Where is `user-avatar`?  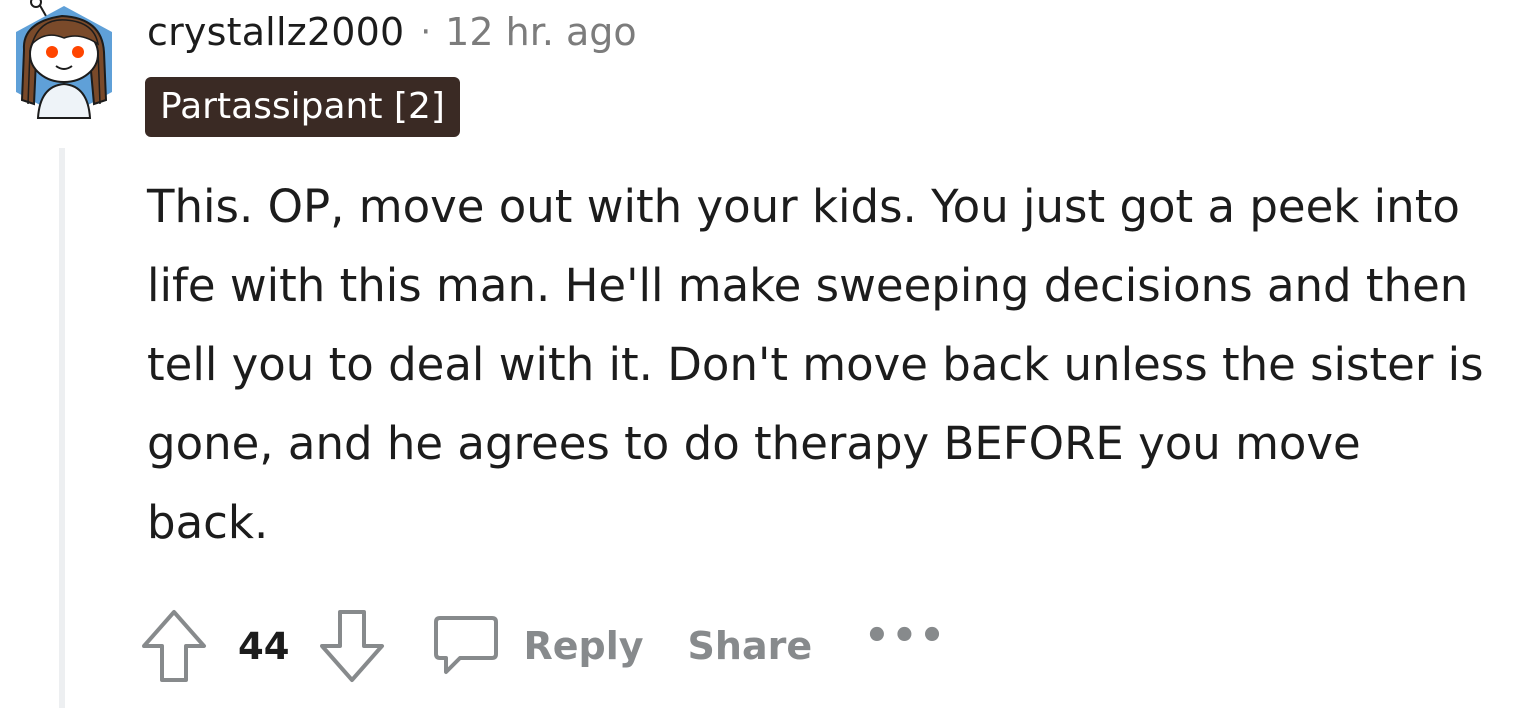 user-avatar is located at coordinates (64, 61).